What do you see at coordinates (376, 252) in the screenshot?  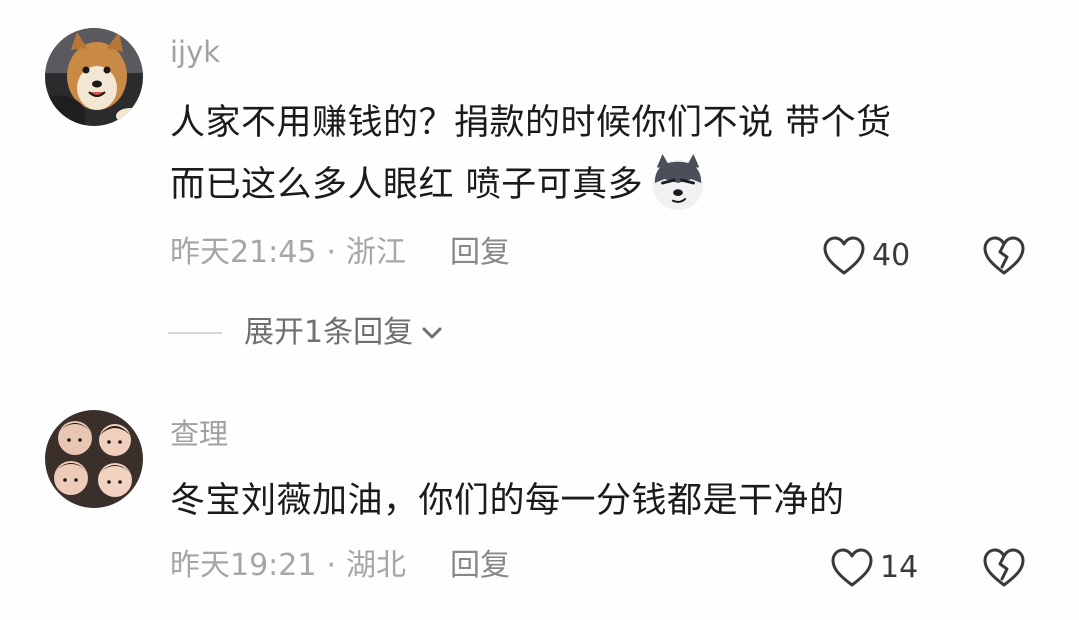 I see `comment-location: 浙江` at bounding box center [376, 252].